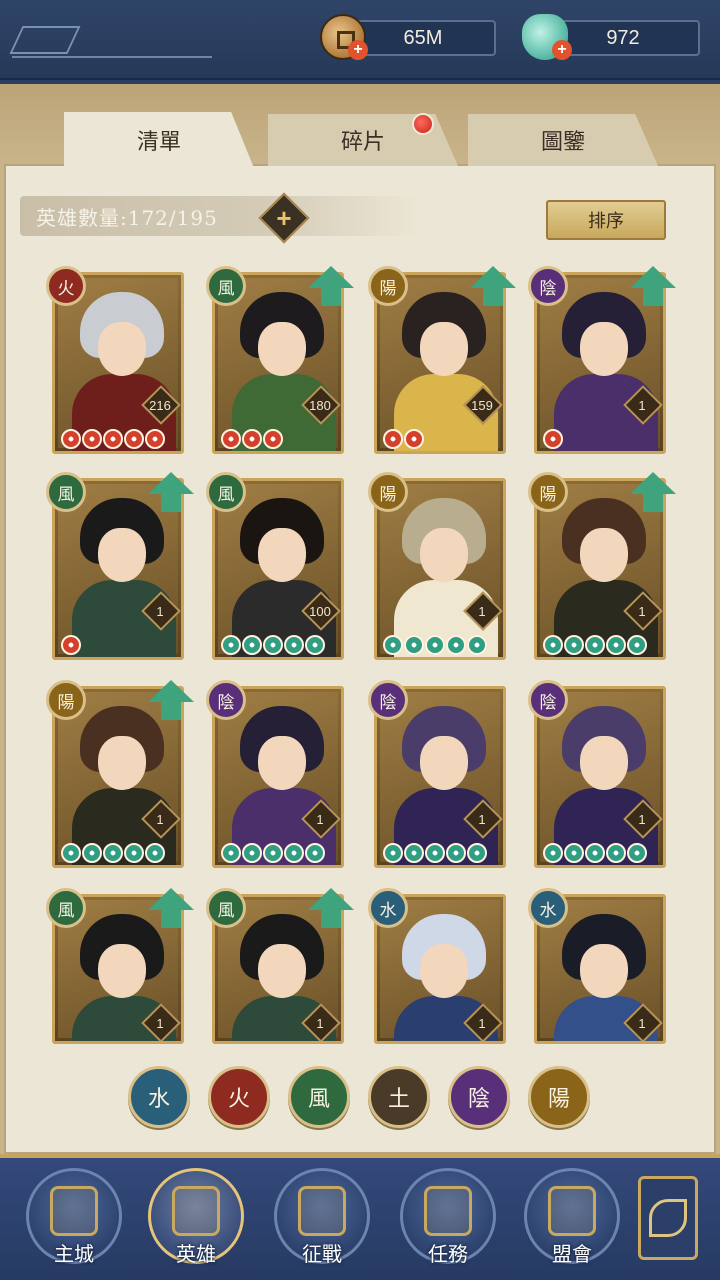  Describe the element at coordinates (572, 1254) in the screenshot. I see `nav-label: 盟會` at that location.